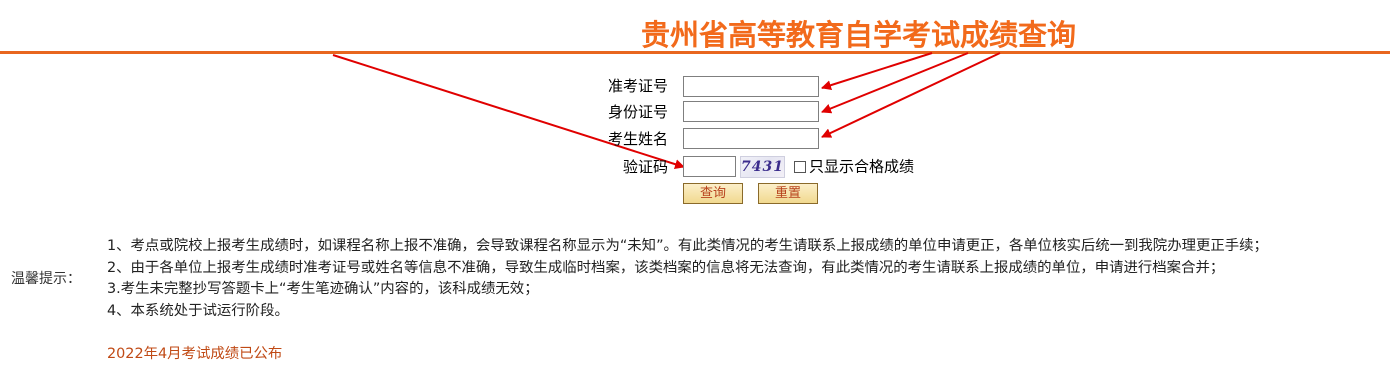 This screenshot has width=1390, height=367. What do you see at coordinates (788, 193) in the screenshot?
I see `reset-button: 重置` at bounding box center [788, 193].